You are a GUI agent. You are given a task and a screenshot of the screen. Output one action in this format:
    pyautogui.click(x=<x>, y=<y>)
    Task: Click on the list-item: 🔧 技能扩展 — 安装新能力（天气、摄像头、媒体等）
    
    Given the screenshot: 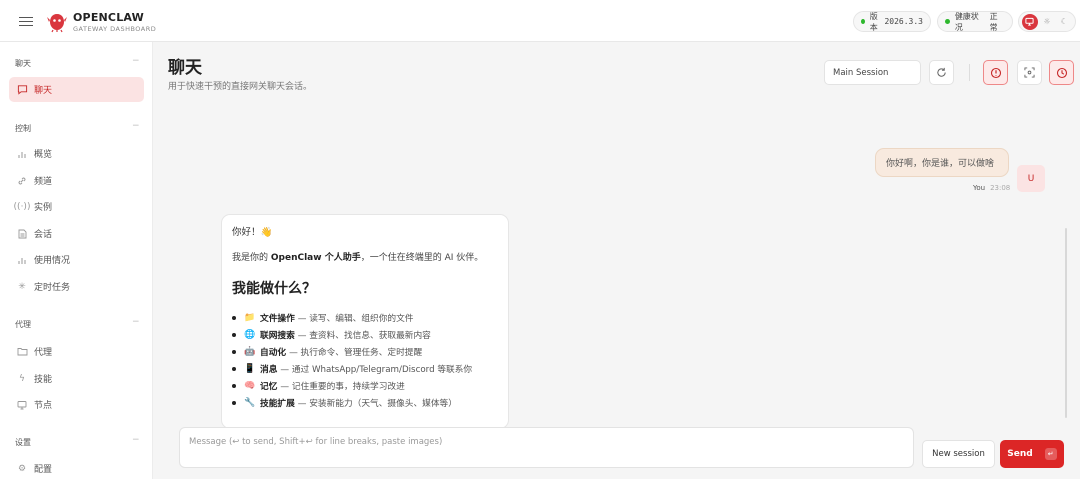 What is the action you would take?
    pyautogui.click(x=365, y=402)
    